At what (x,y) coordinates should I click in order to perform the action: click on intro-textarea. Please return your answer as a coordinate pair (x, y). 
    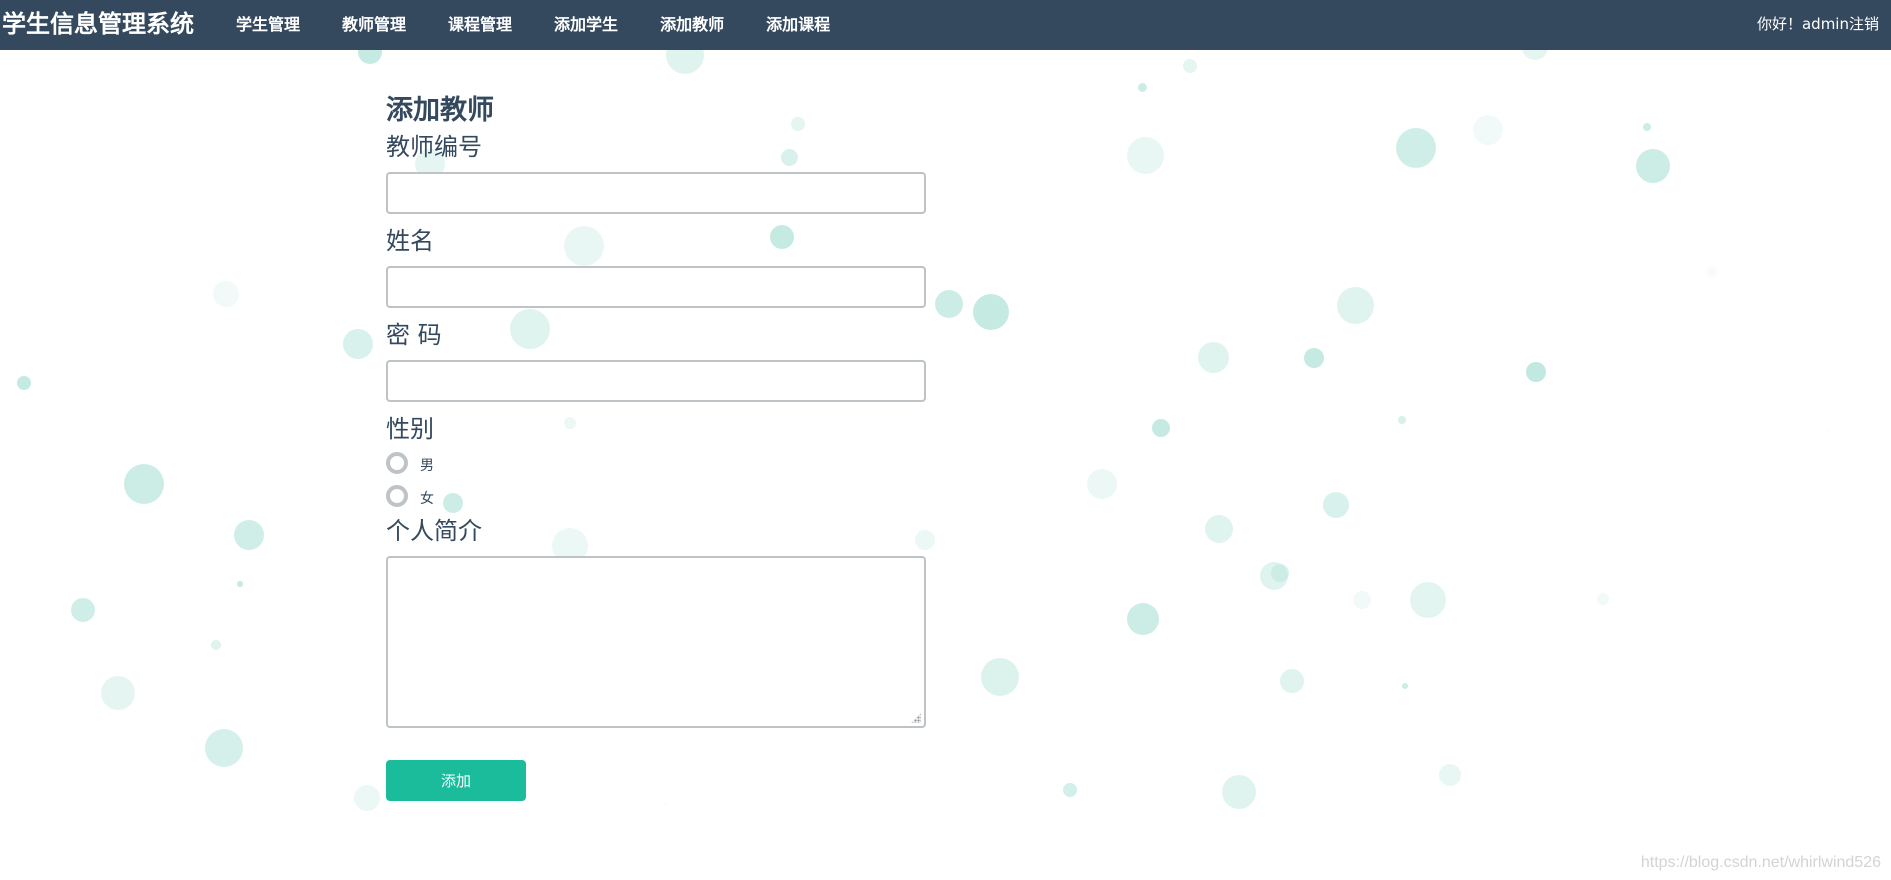
    Looking at the image, I should click on (656, 642).